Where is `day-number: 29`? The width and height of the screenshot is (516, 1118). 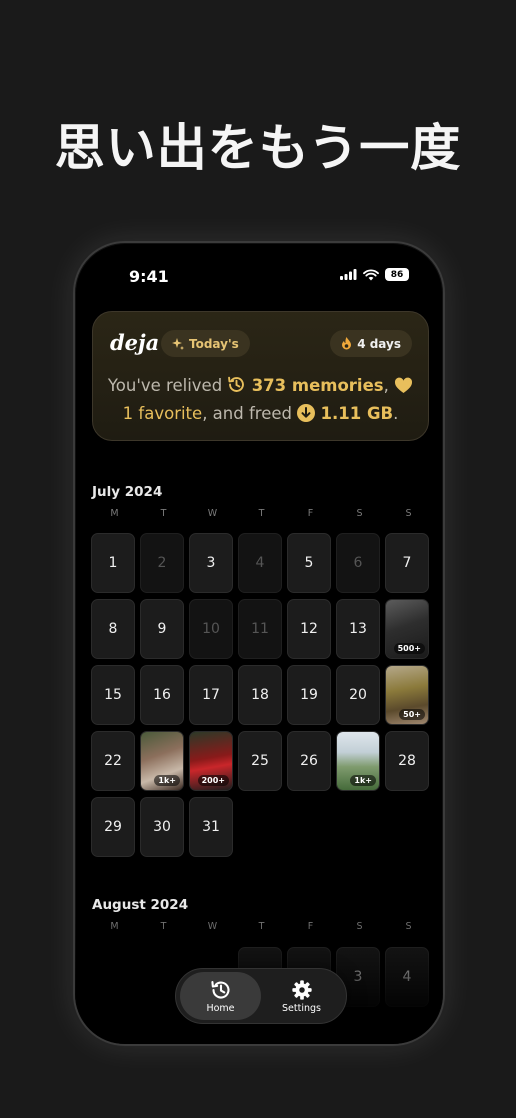 day-number: 29 is located at coordinates (113, 827).